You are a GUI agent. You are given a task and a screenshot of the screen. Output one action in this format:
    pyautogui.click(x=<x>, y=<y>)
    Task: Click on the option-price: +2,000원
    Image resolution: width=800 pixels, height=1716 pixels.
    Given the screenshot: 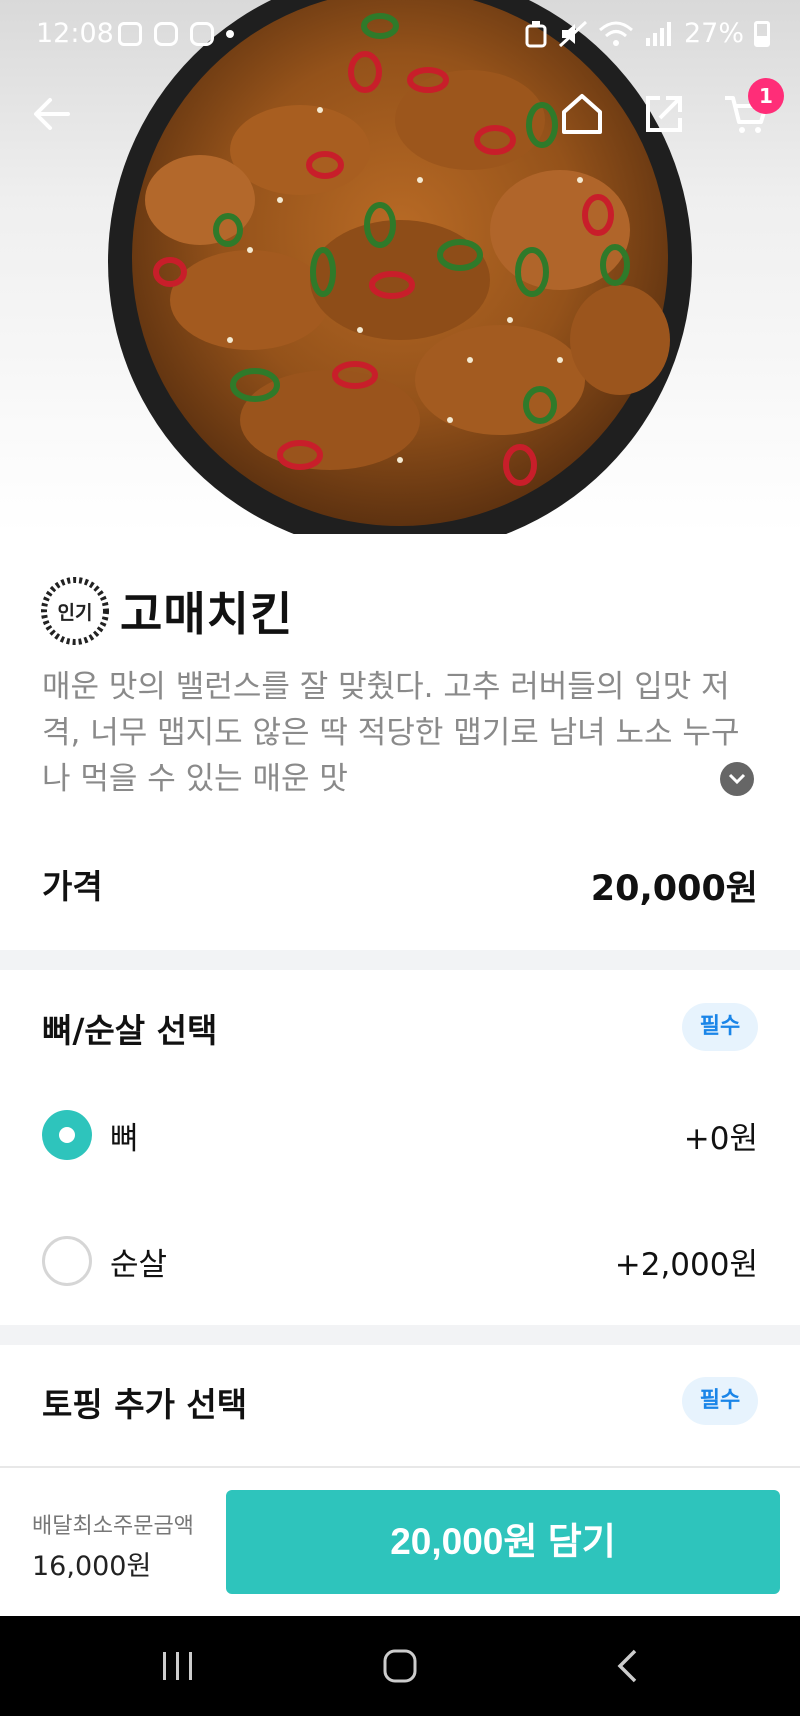 What is the action you would take?
    pyautogui.click(x=686, y=1264)
    